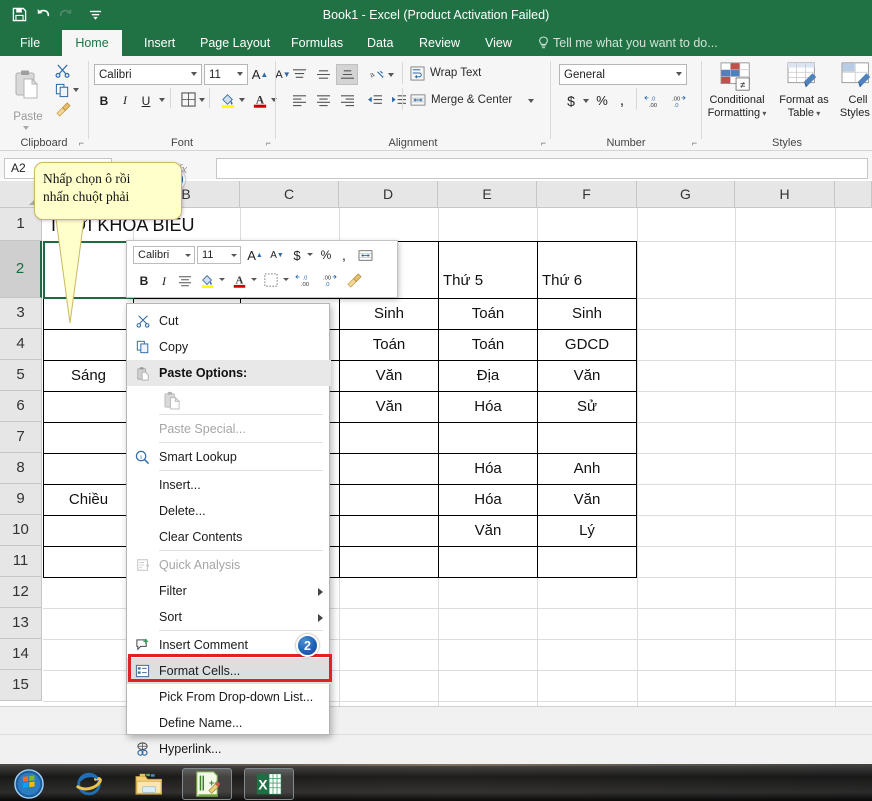 The width and height of the screenshot is (872, 801). I want to click on copy-dropdown-caret, so click(76, 90).